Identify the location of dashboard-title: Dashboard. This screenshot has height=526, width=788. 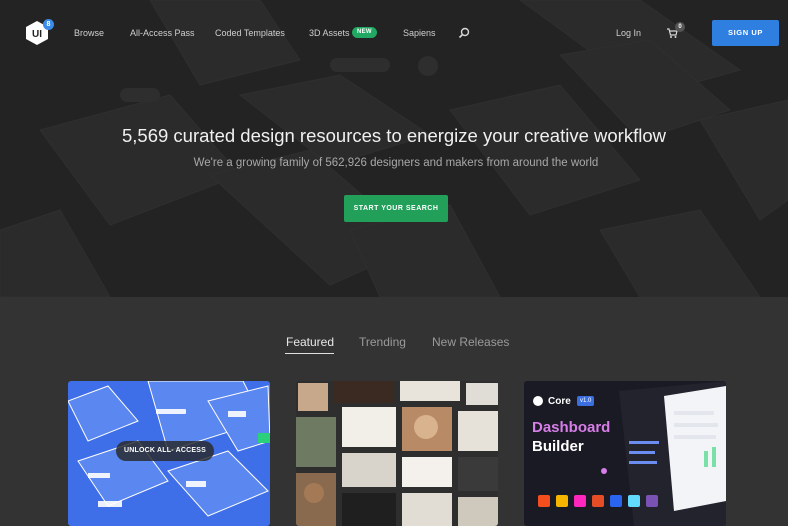
(571, 427).